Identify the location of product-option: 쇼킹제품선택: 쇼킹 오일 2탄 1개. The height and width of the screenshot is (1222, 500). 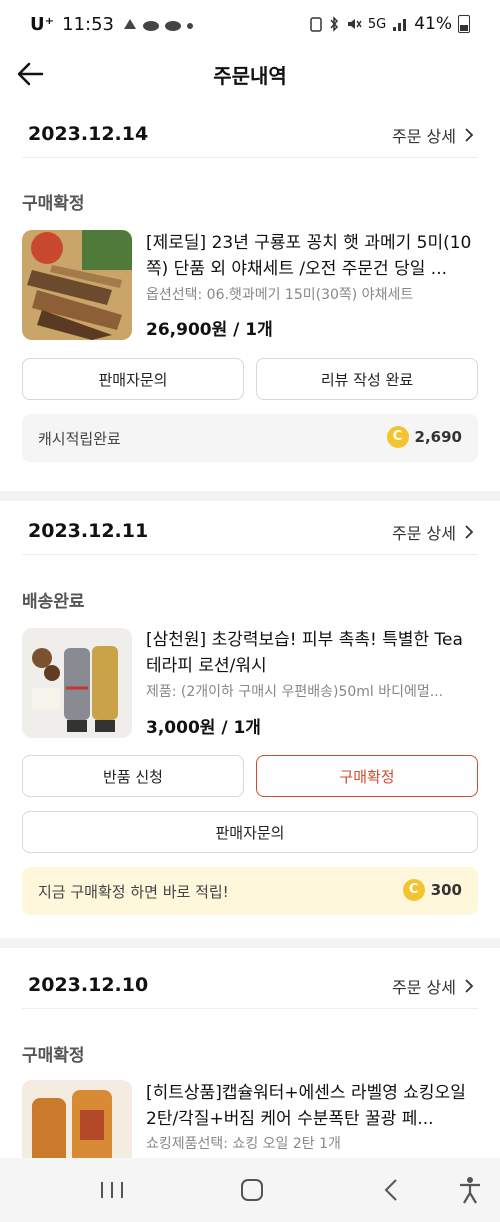
(243, 1144).